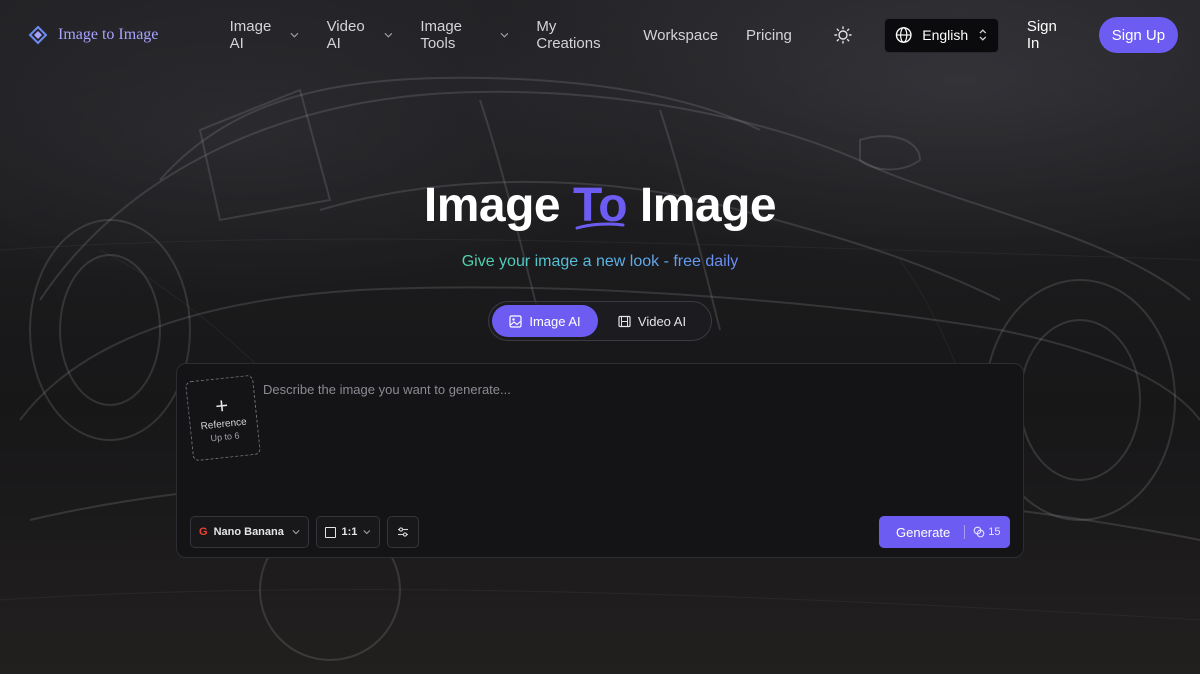 The width and height of the screenshot is (1200, 674). What do you see at coordinates (441, 35) in the screenshot?
I see `menu-label: Image Tools` at bounding box center [441, 35].